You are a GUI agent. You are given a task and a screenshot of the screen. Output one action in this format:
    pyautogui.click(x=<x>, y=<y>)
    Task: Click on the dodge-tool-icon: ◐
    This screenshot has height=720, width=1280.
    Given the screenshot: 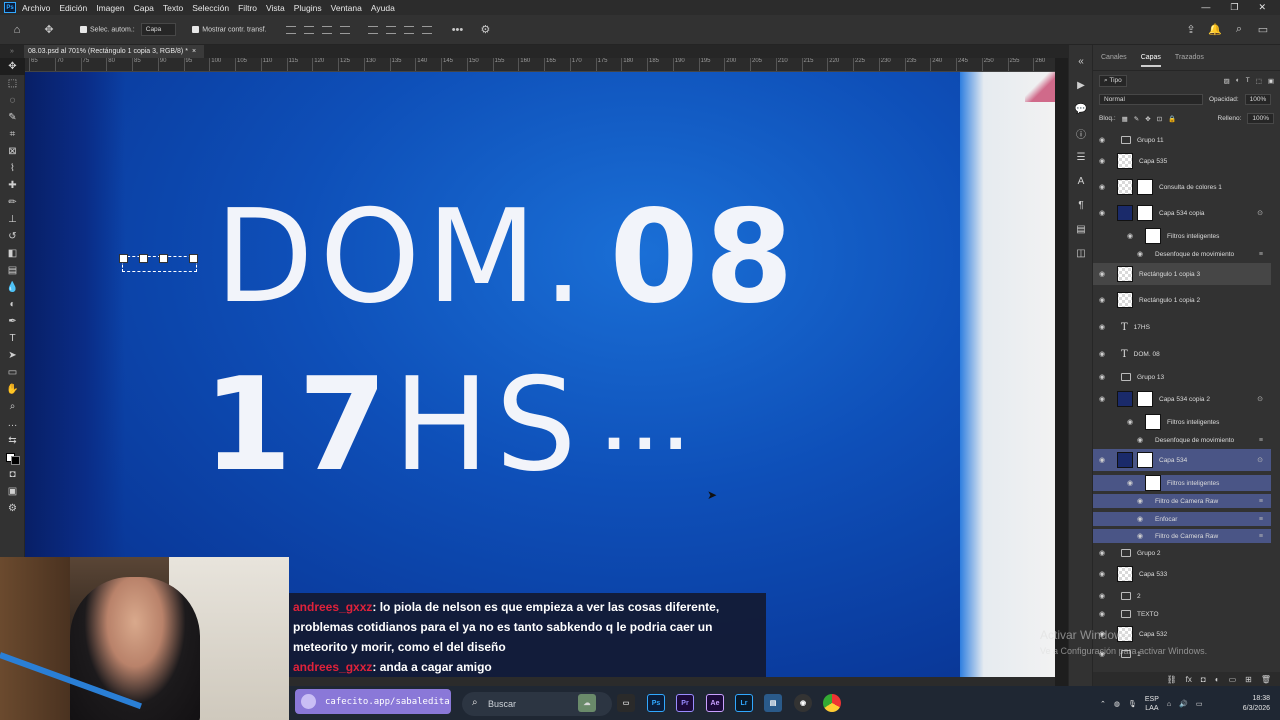 What is the action you would take?
    pyautogui.click(x=12, y=304)
    